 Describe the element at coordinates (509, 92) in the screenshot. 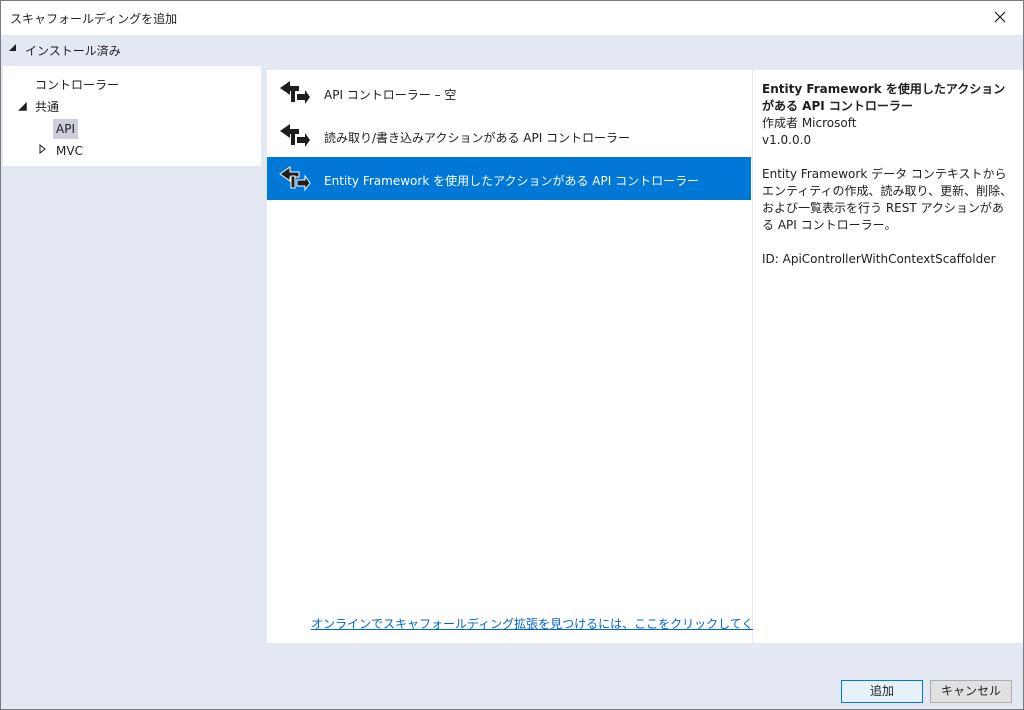

I see `template-item-api-empty: API コントローラー – 空` at that location.